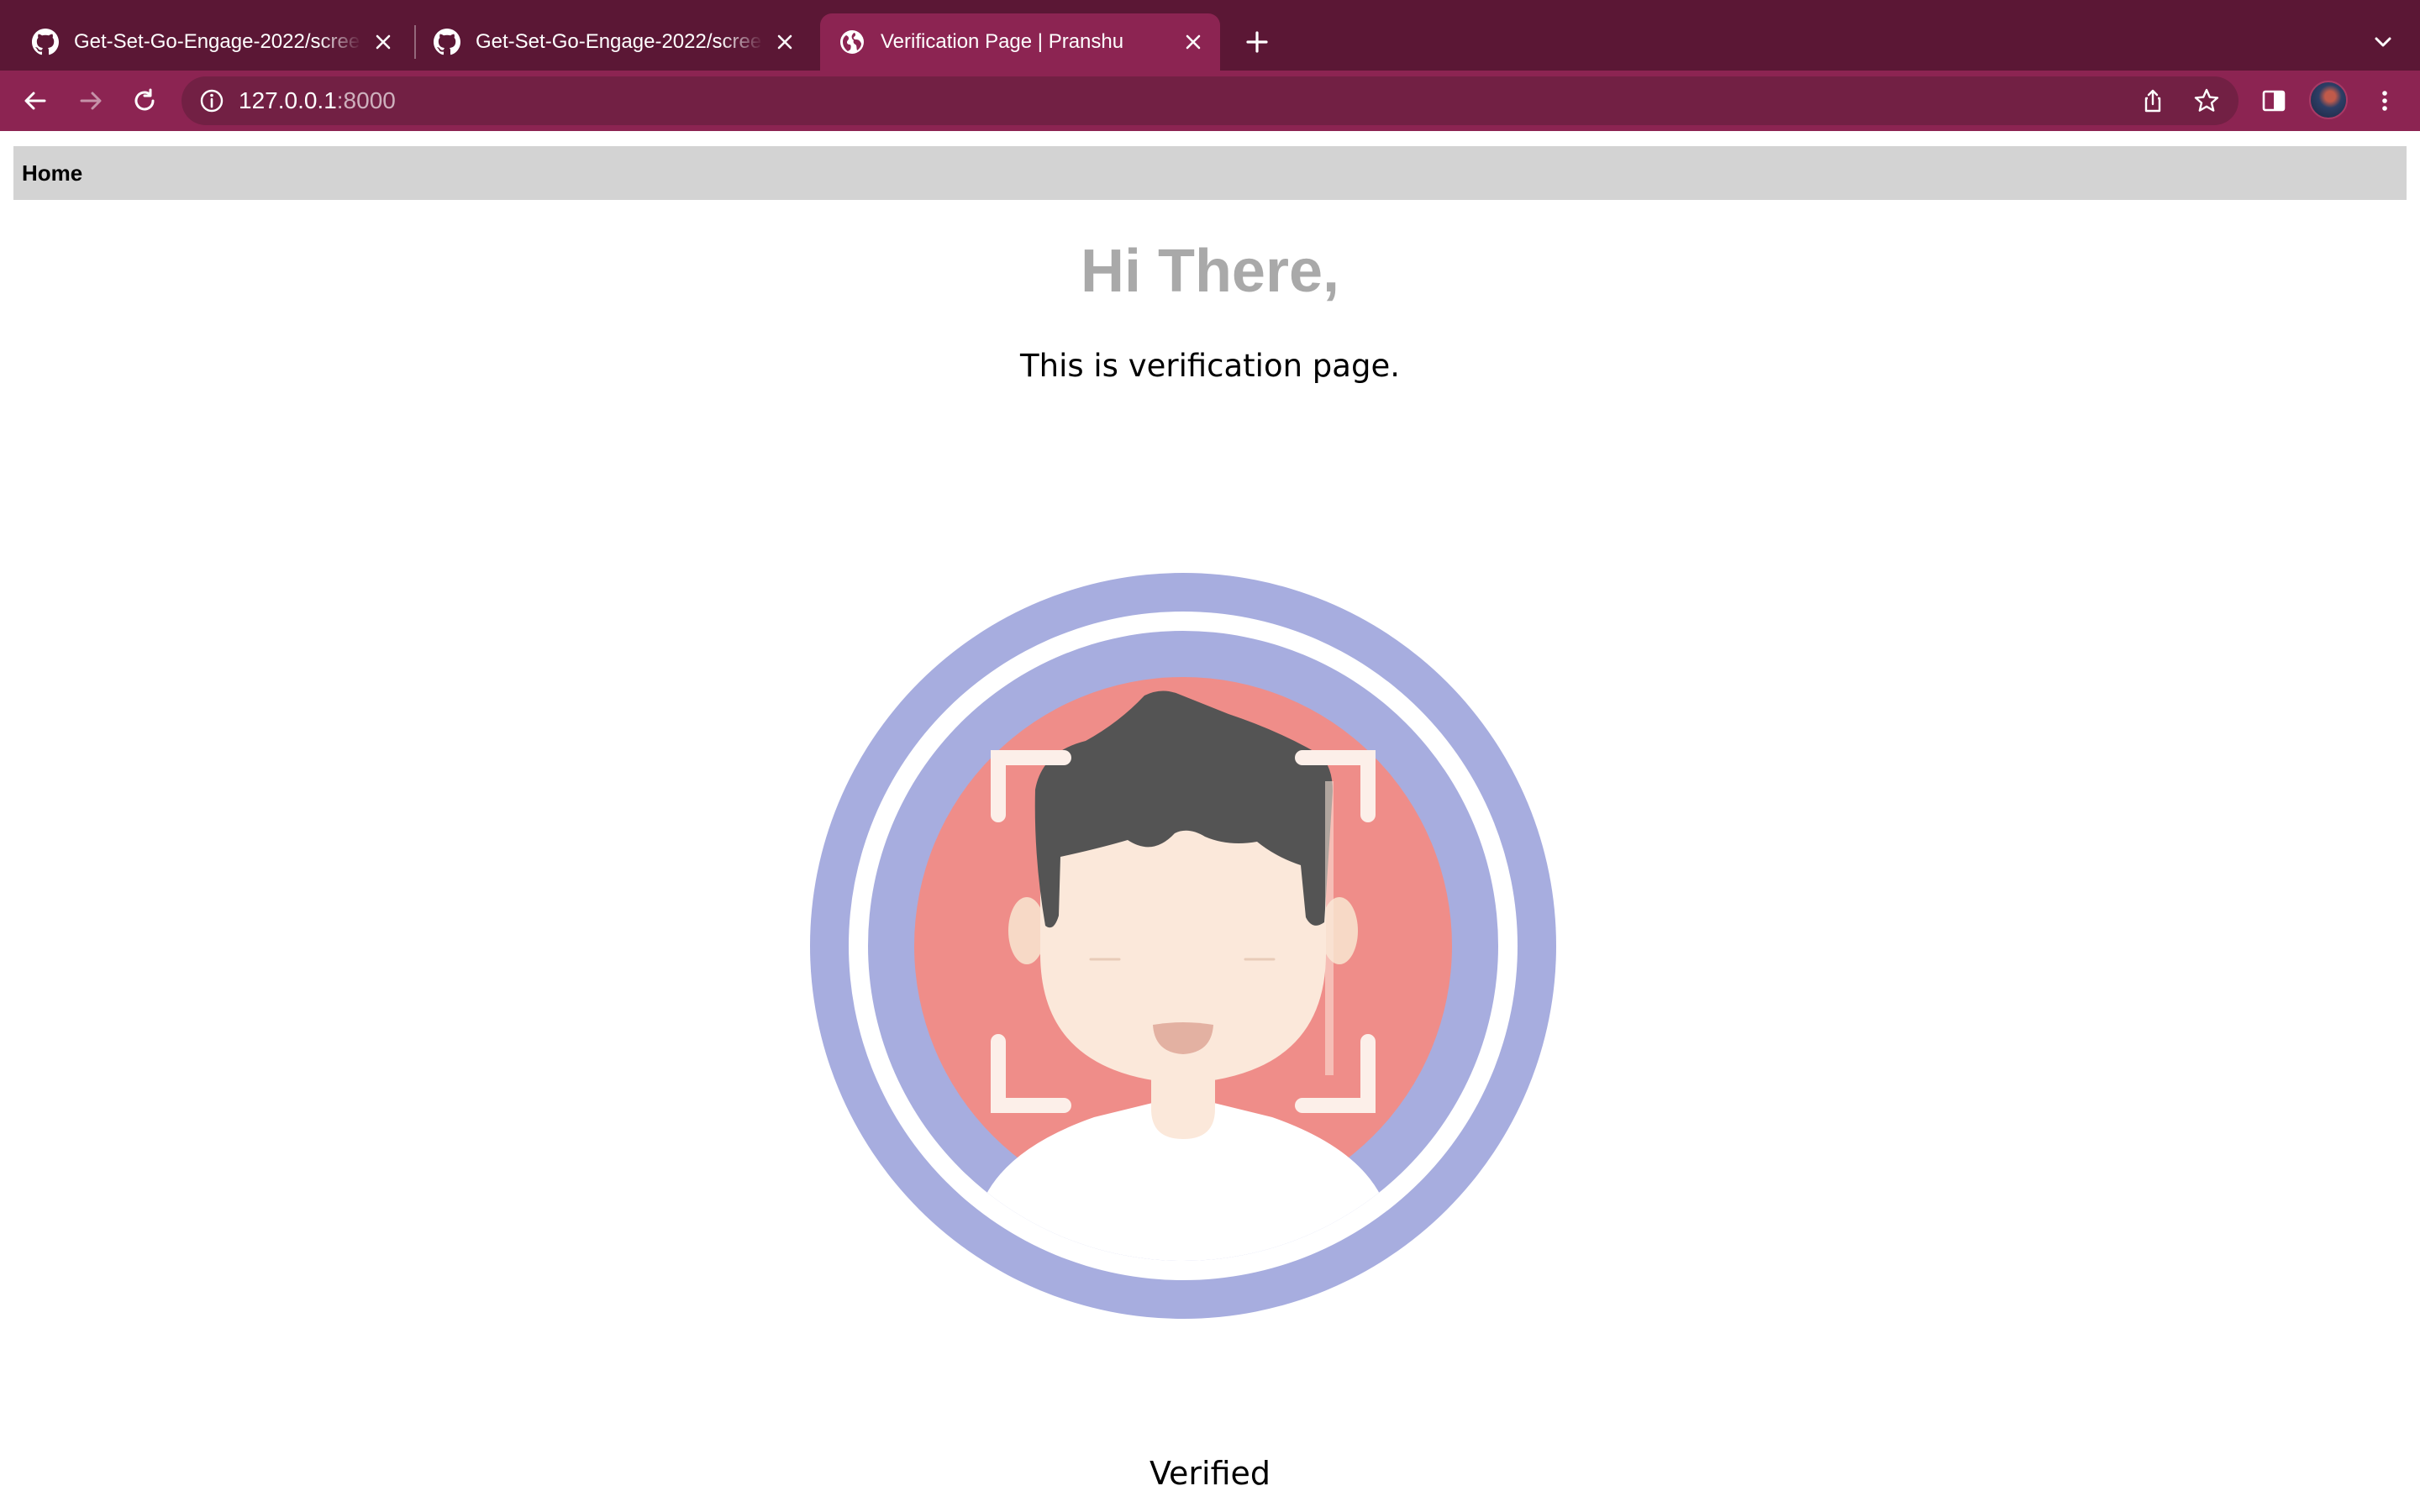  Describe the element at coordinates (2152, 100) in the screenshot. I see `share-icon` at that location.